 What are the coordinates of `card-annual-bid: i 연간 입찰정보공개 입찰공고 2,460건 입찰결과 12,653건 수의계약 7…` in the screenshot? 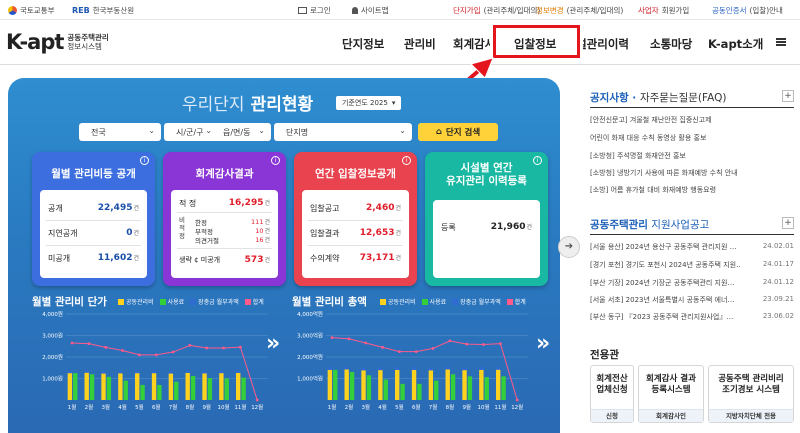 It's located at (355, 219).